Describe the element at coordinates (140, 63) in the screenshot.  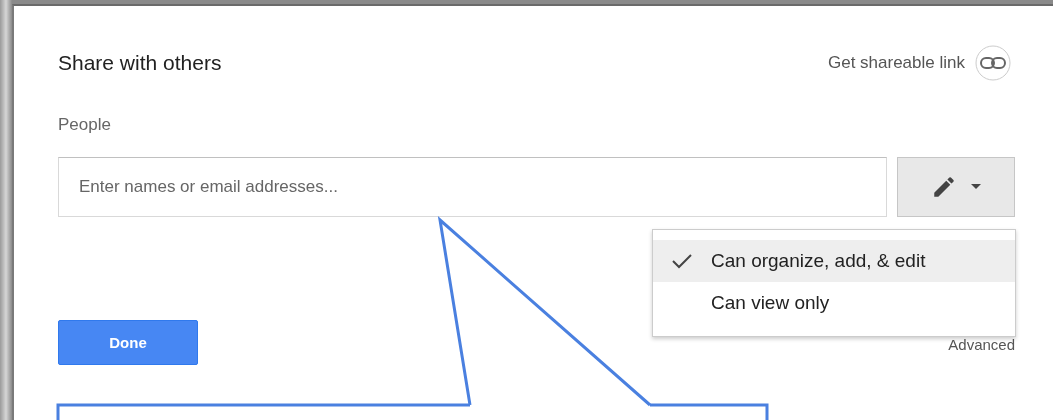
I see `dialog-title: Share with others` at that location.